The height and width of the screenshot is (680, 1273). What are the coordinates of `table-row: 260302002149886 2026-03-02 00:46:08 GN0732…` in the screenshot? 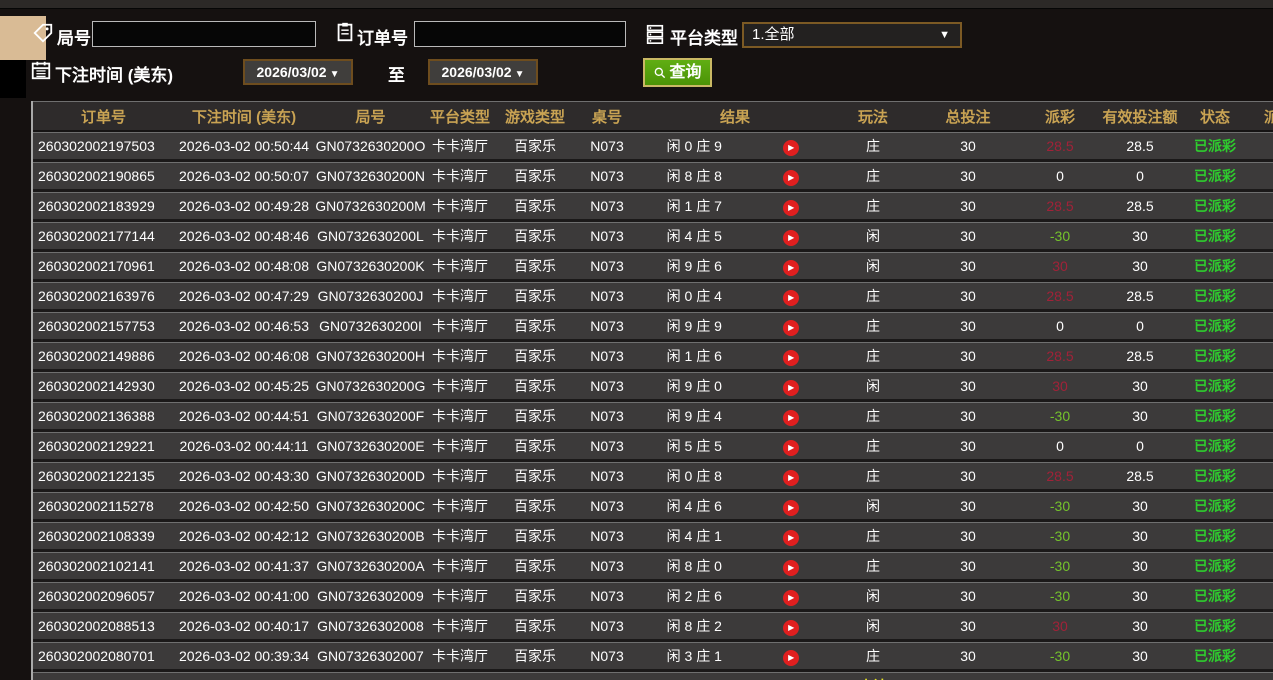 It's located at (653, 357).